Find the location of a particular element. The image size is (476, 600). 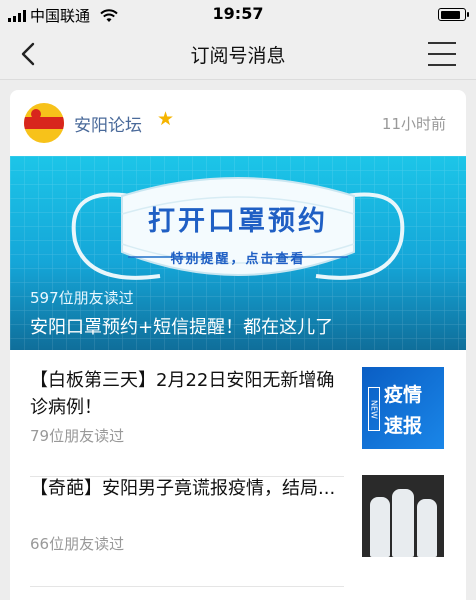

article-title: 【白板第三天】2月22日安阳无新增确诊病例！ is located at coordinates (190, 394).